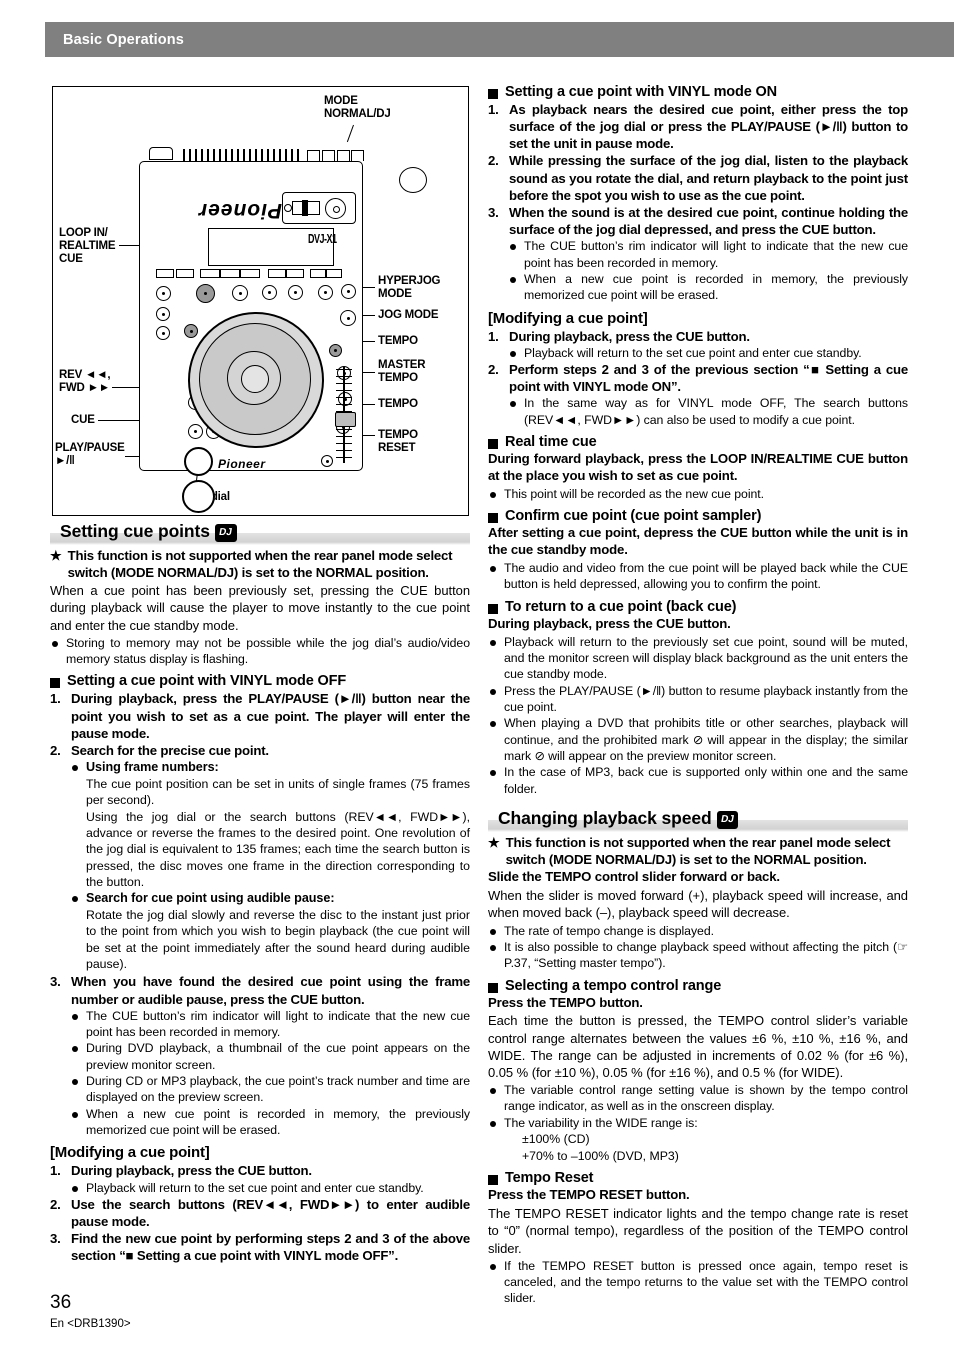 This screenshot has height=1351, width=954. I want to click on callout-hyperjog-mode: HYPERJOG MODE, so click(409, 287).